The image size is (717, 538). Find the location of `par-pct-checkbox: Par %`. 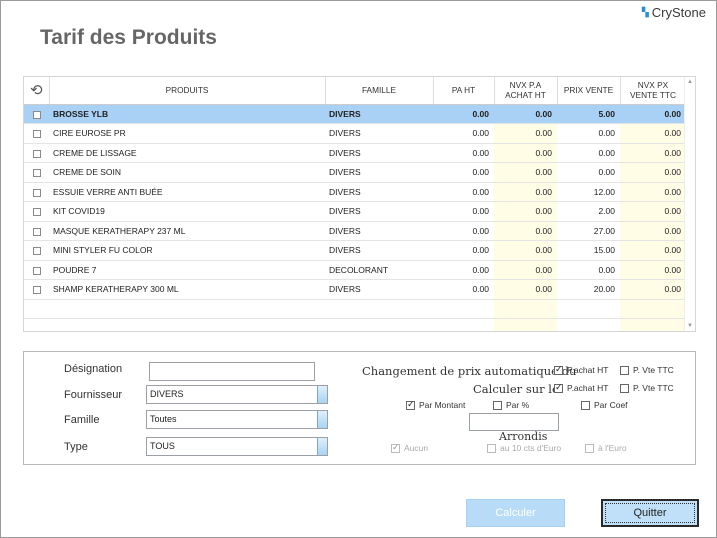

par-pct-checkbox: Par % is located at coordinates (511, 405).